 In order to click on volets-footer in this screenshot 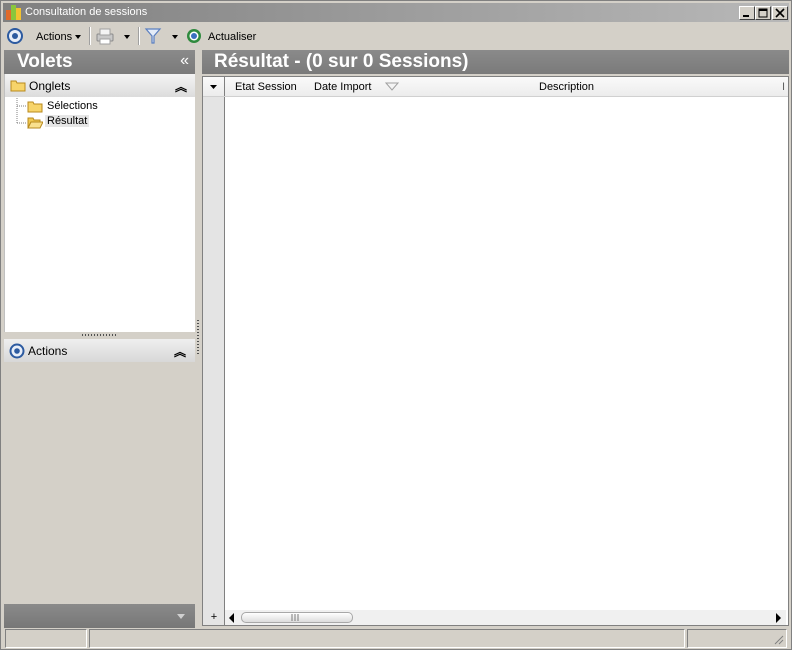, I will do `click(99, 616)`.